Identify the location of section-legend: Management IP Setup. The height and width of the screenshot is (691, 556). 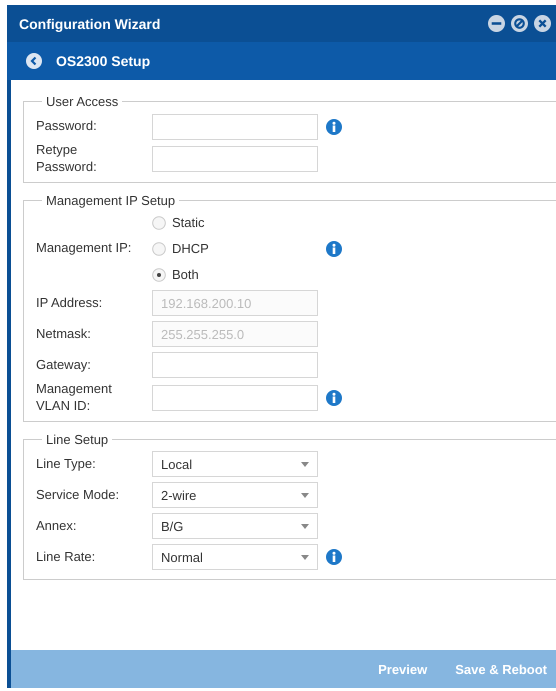
(111, 200).